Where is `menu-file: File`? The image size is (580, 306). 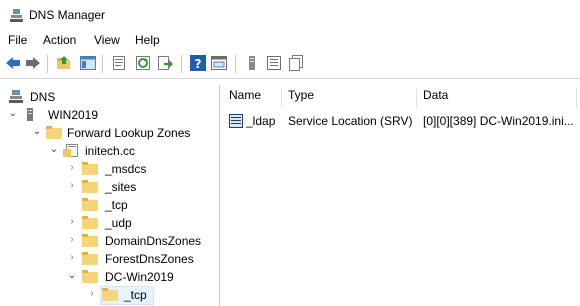 menu-file: File is located at coordinates (17, 40).